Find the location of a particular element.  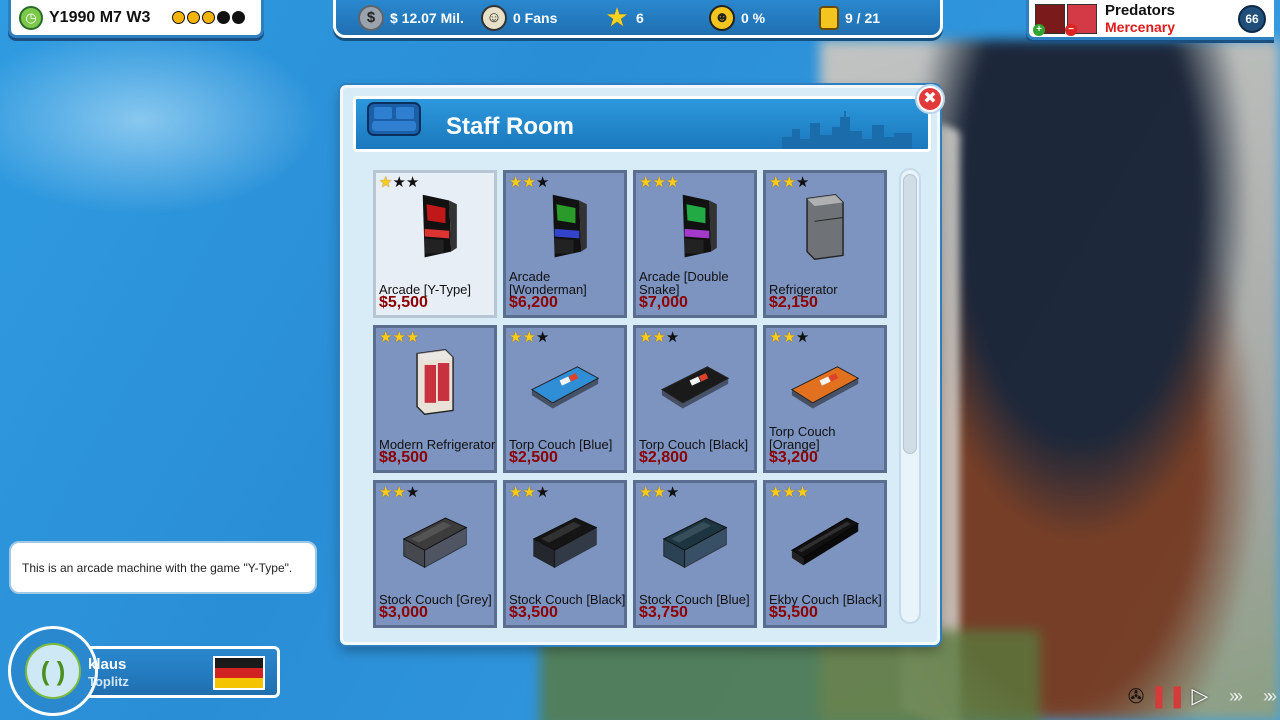

star-icon: ★ is located at coordinates (617, 17).